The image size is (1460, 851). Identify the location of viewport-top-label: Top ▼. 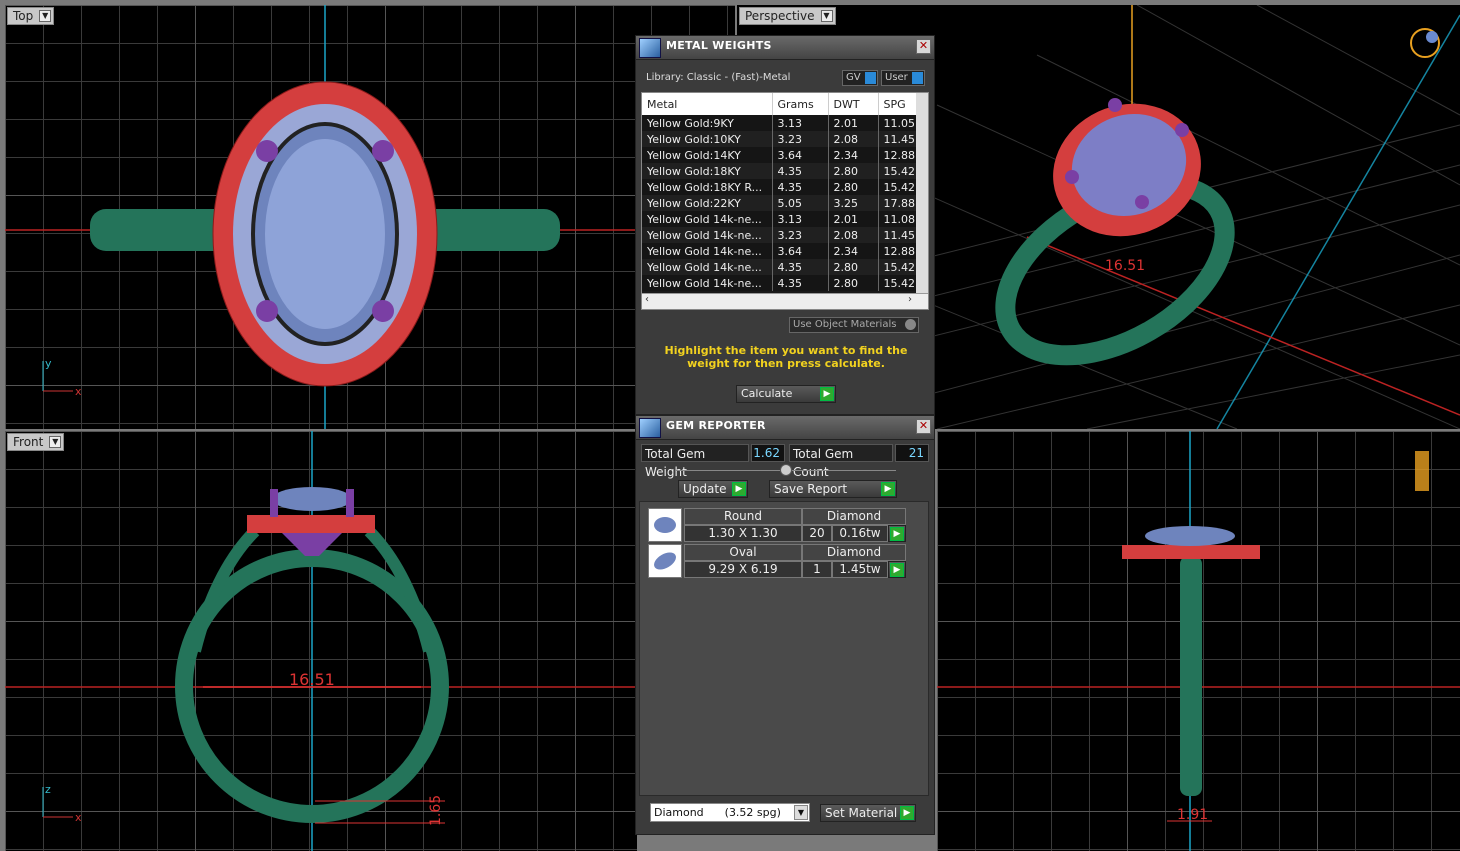
(31, 16).